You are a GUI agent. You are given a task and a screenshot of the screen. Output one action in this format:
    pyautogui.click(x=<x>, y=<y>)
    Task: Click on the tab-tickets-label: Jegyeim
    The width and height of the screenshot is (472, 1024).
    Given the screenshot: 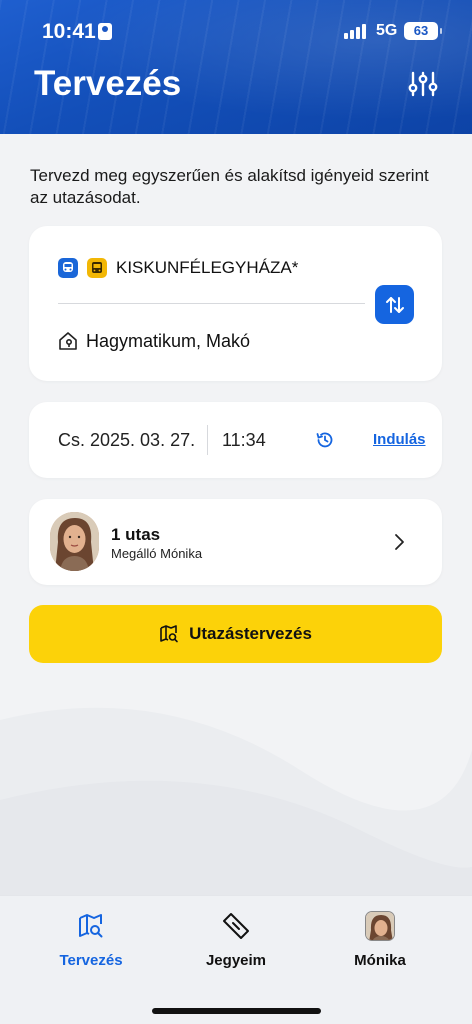 What is the action you would take?
    pyautogui.click(x=236, y=960)
    